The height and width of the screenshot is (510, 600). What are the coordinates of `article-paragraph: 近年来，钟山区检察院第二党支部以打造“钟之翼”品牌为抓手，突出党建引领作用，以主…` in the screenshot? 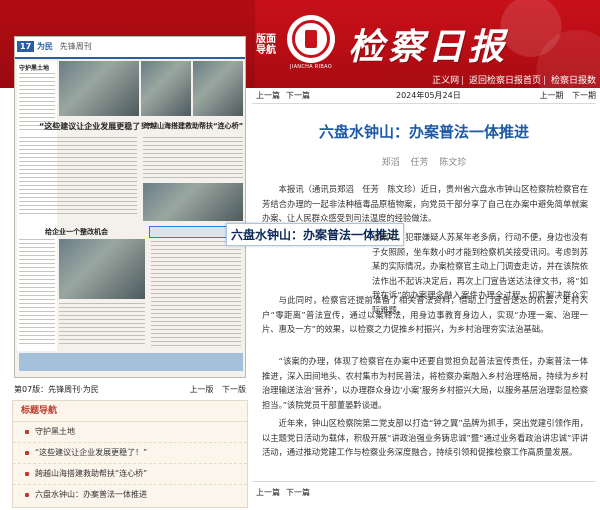 It's located at (425, 438).